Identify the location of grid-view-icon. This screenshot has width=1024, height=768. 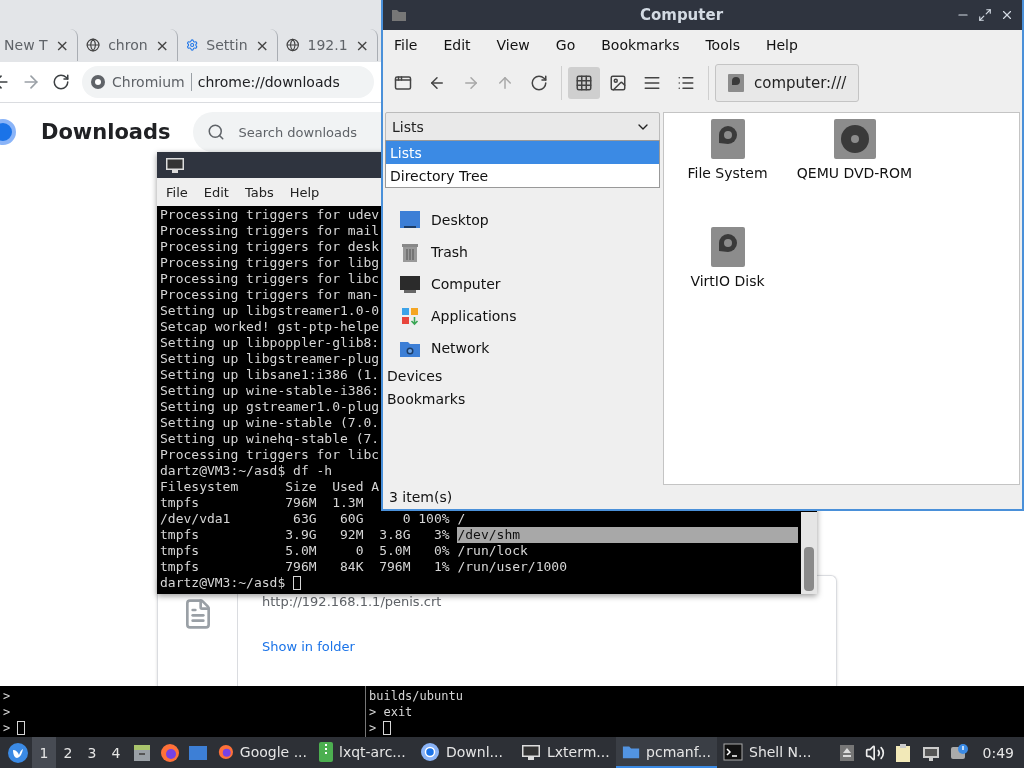
(584, 83).